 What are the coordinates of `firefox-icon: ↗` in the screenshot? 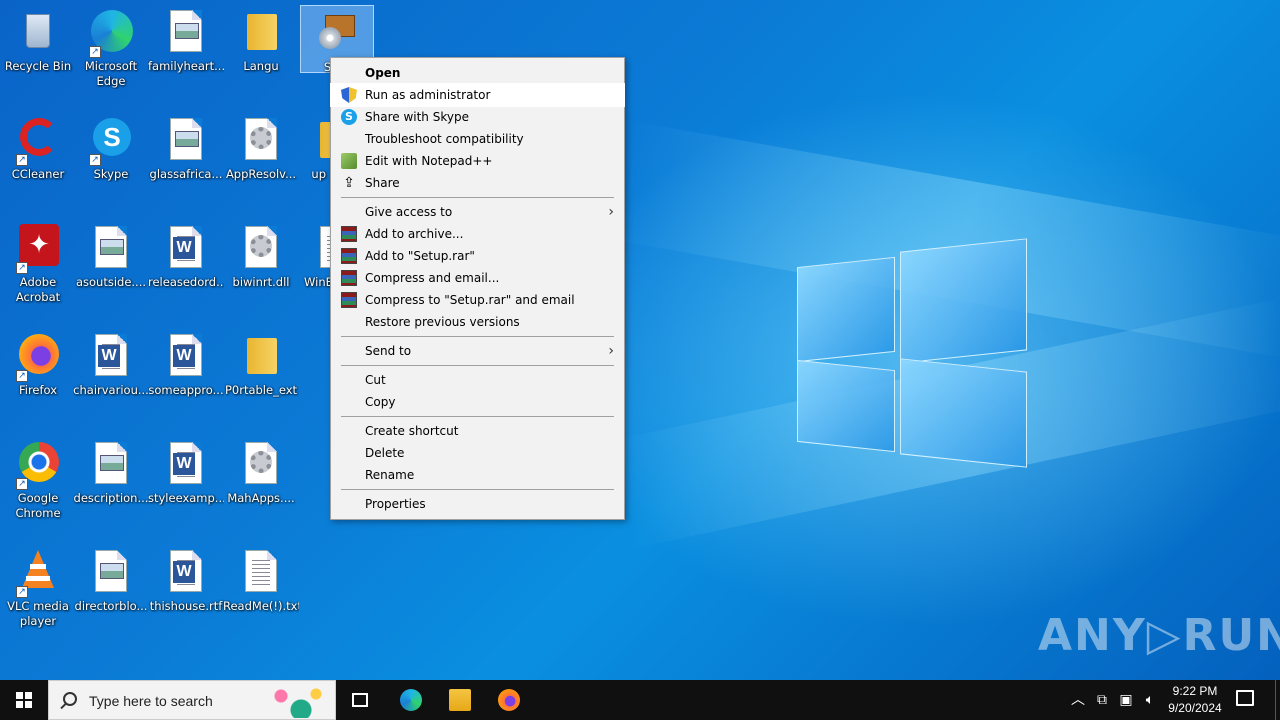 It's located at (38, 357).